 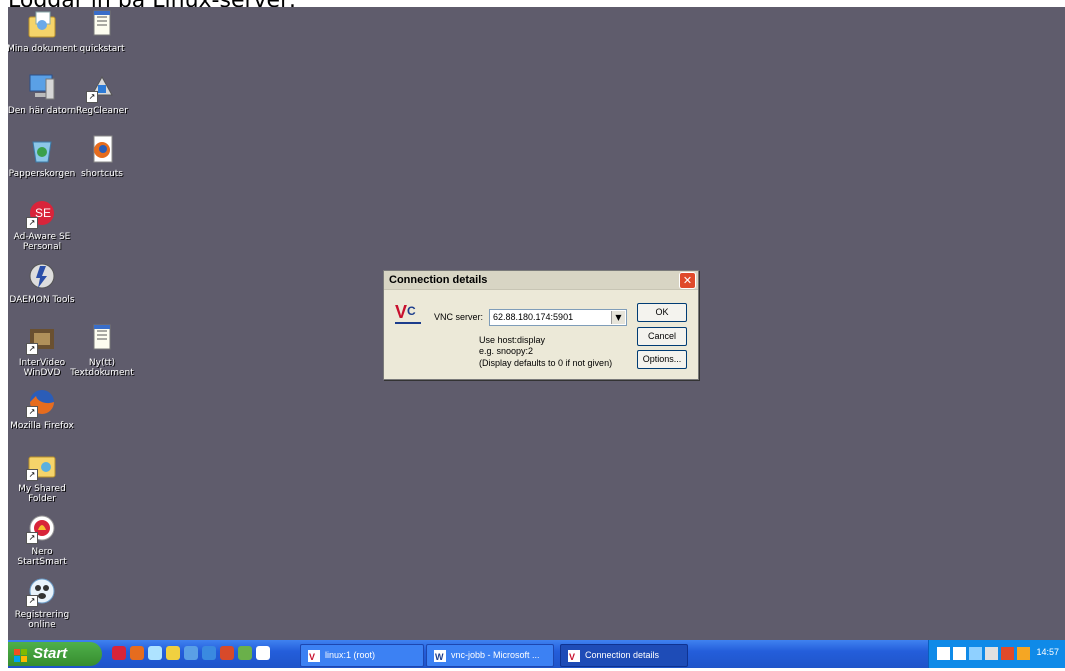 I want to click on desktop-icon-label: My Shared Folder, so click(x=42, y=494).